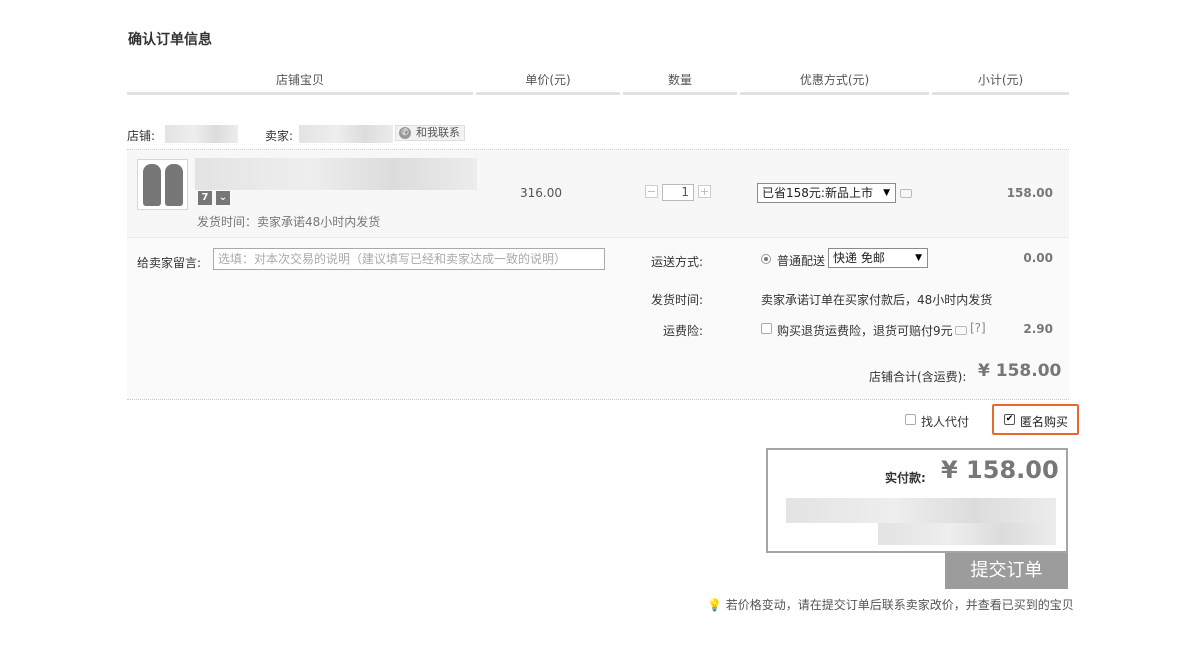 The image size is (1190, 645). What do you see at coordinates (1000, 470) in the screenshot?
I see `payment-amount: ¥ 158.00` at bounding box center [1000, 470].